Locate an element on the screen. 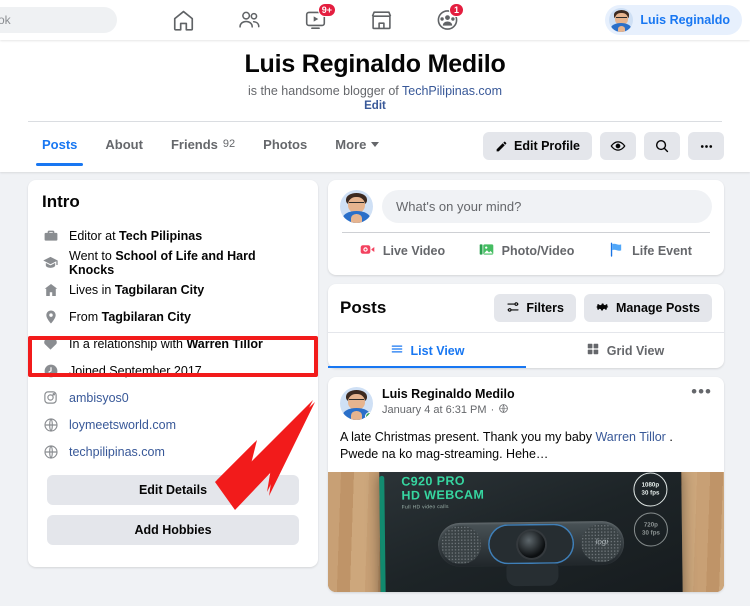 The height and width of the screenshot is (606, 750). tab-about: About is located at coordinates (124, 144).